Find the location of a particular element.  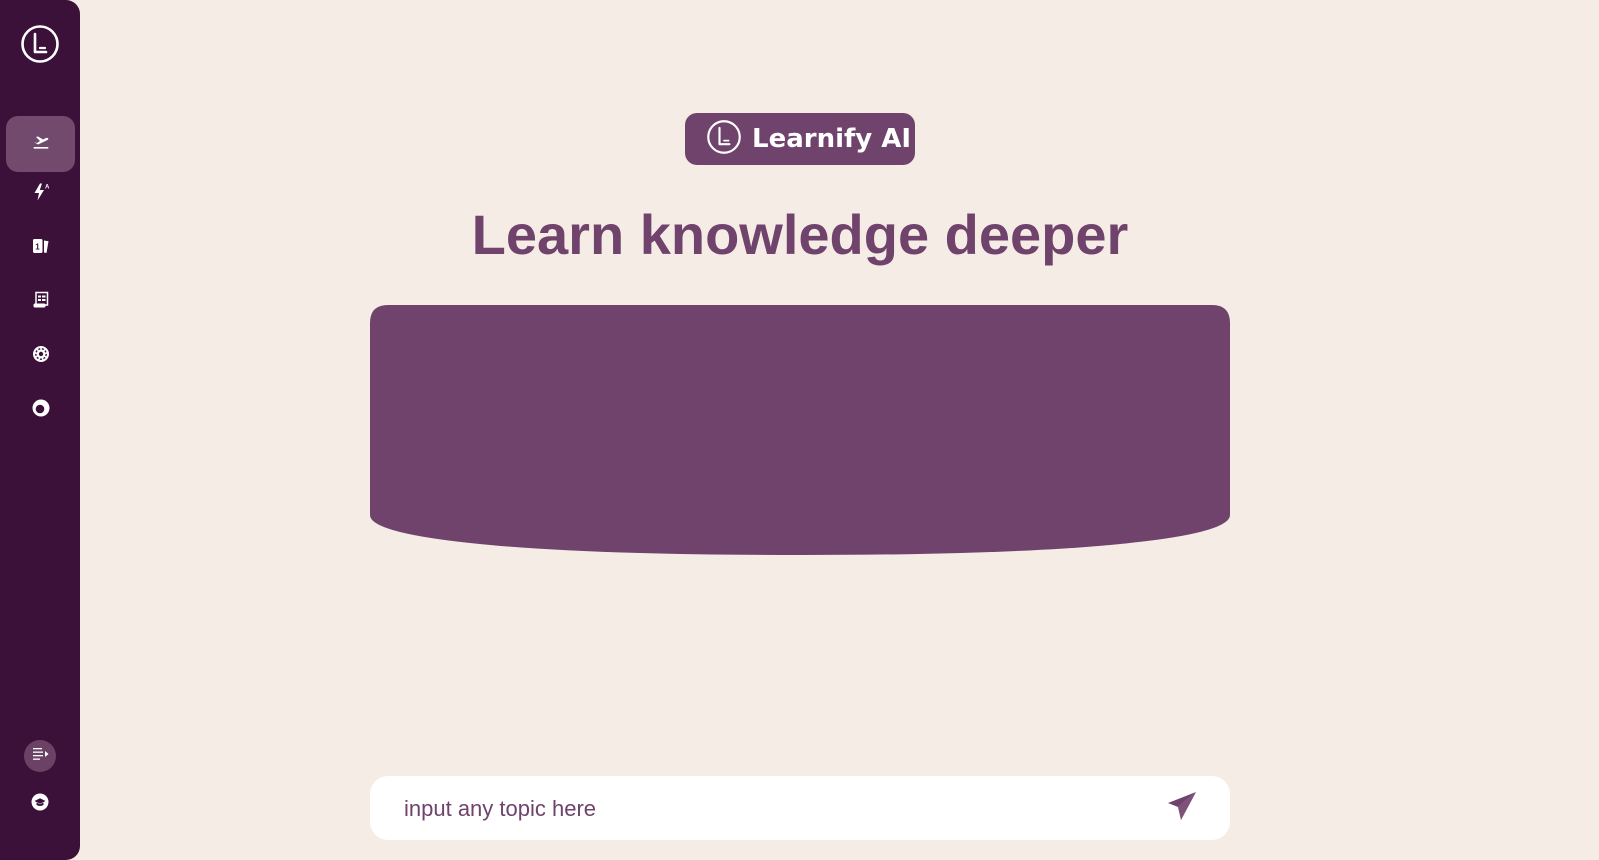

expand-sidebar-icon is located at coordinates (40, 756).